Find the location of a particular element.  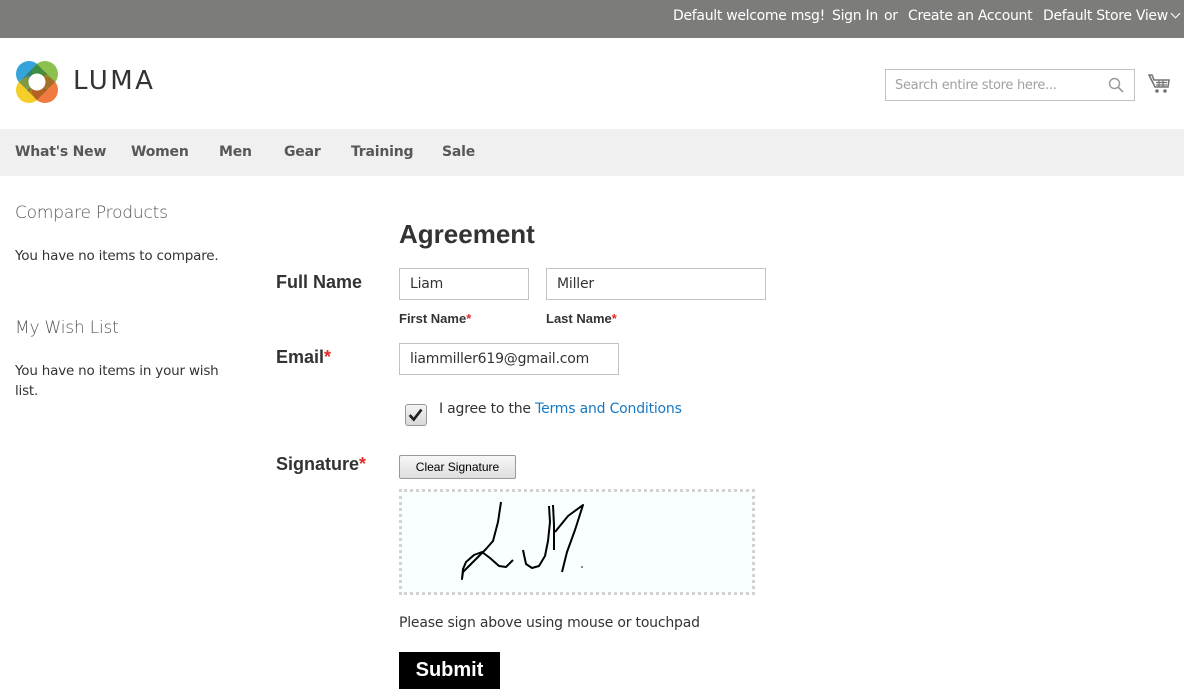

first-name-label-text: First Name is located at coordinates (433, 318).